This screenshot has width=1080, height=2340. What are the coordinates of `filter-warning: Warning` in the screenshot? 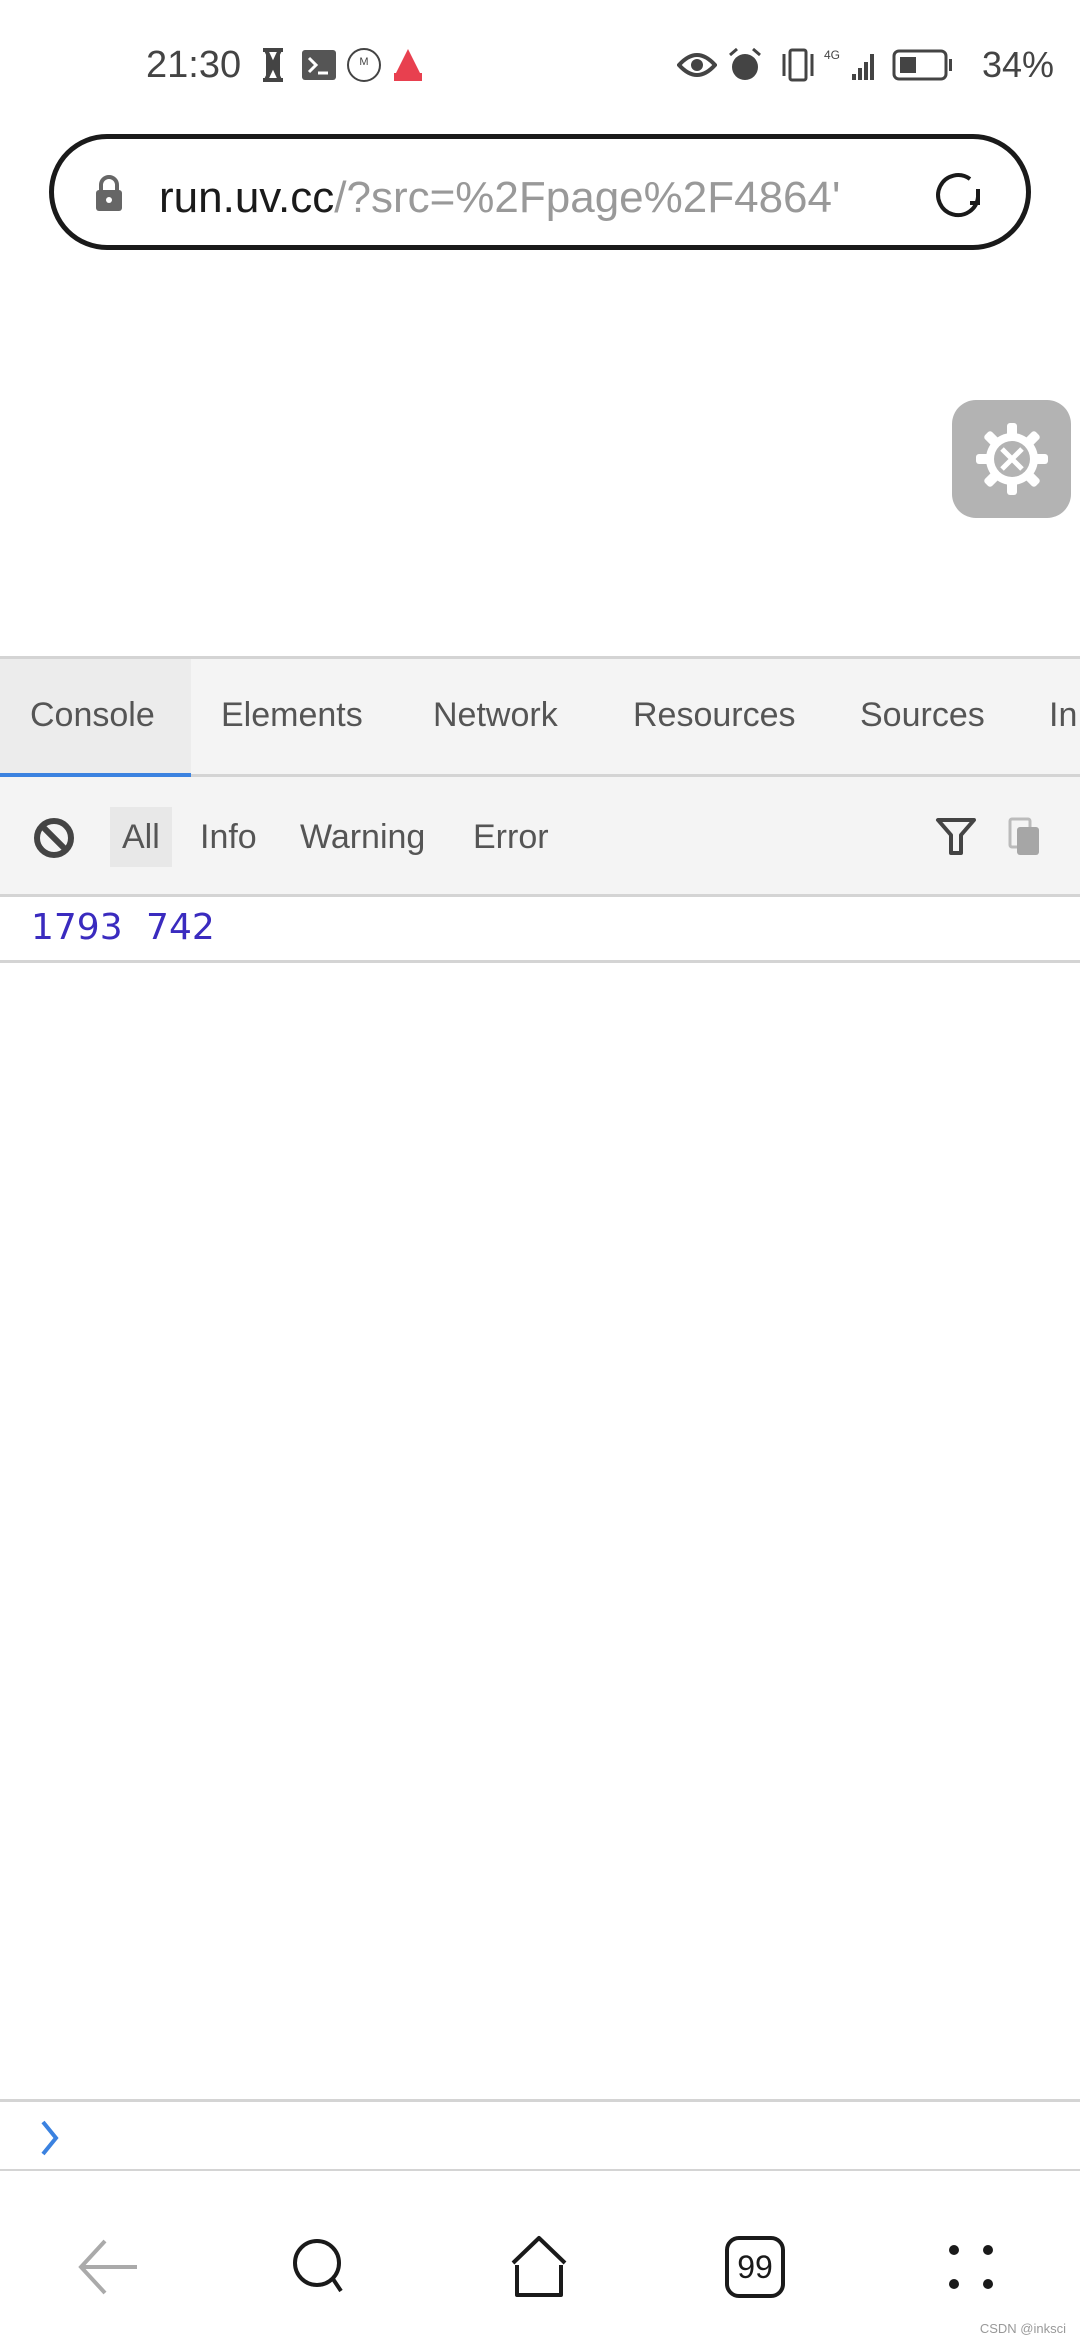 It's located at (362, 837).